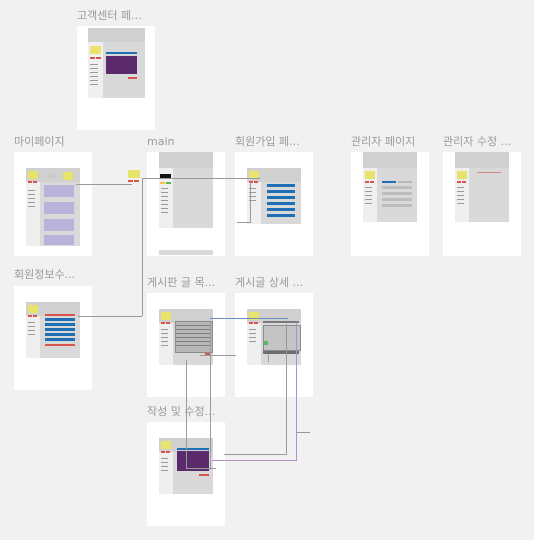 Image resolution: width=534 pixels, height=540 pixels. I want to click on submit-button, so click(60, 345).